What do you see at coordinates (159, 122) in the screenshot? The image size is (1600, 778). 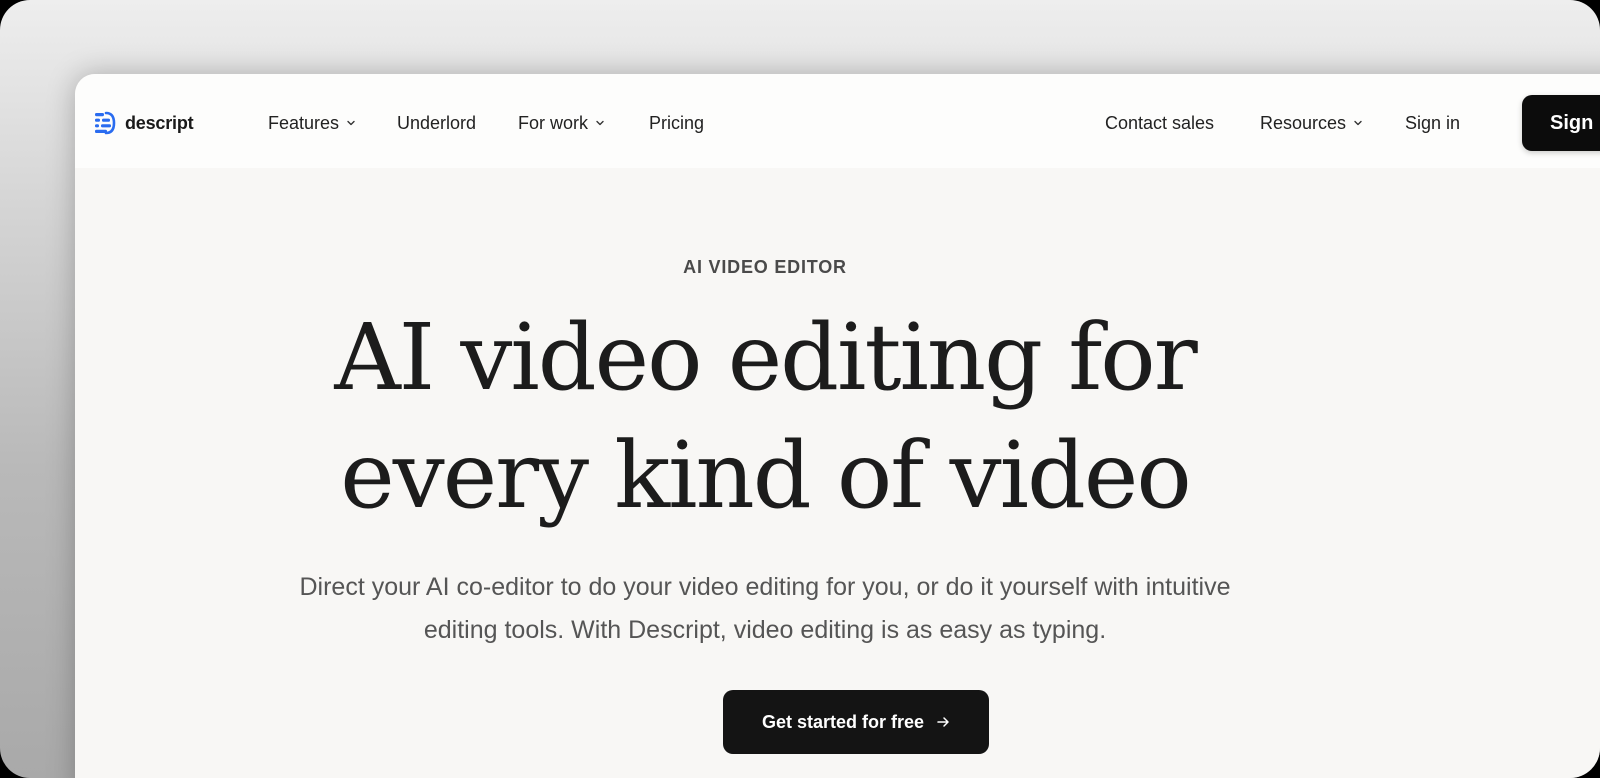 I see `logo-wordmark: descript` at bounding box center [159, 122].